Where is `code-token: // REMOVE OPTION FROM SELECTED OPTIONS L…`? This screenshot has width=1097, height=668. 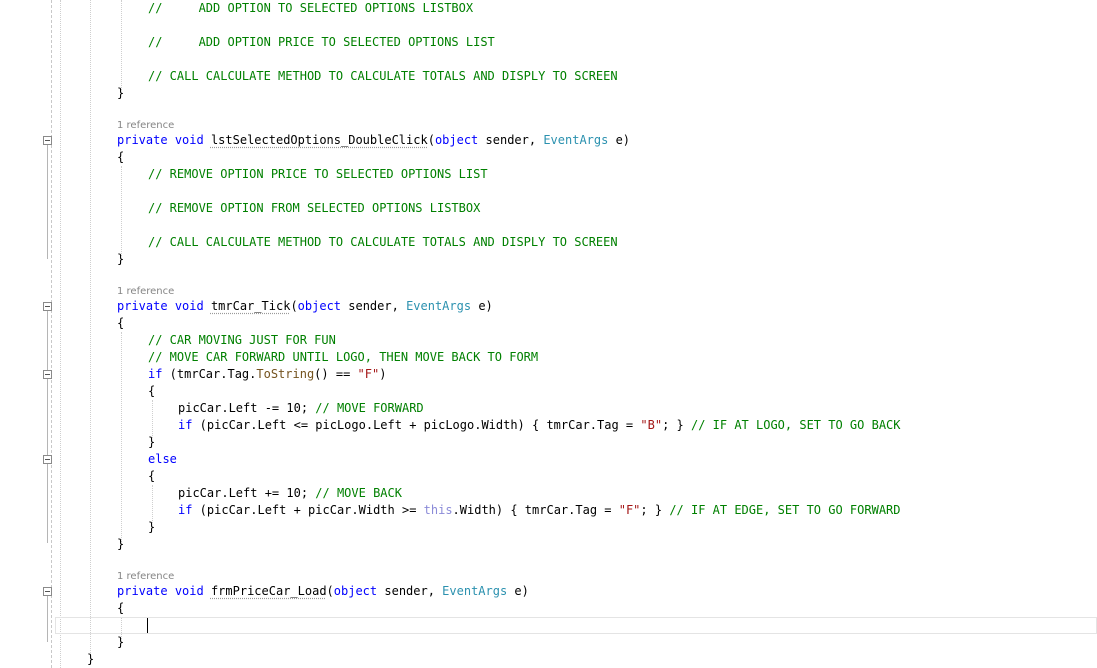
code-token: // REMOVE OPTION FROM SELECTED OPTIONS L… is located at coordinates (314, 208).